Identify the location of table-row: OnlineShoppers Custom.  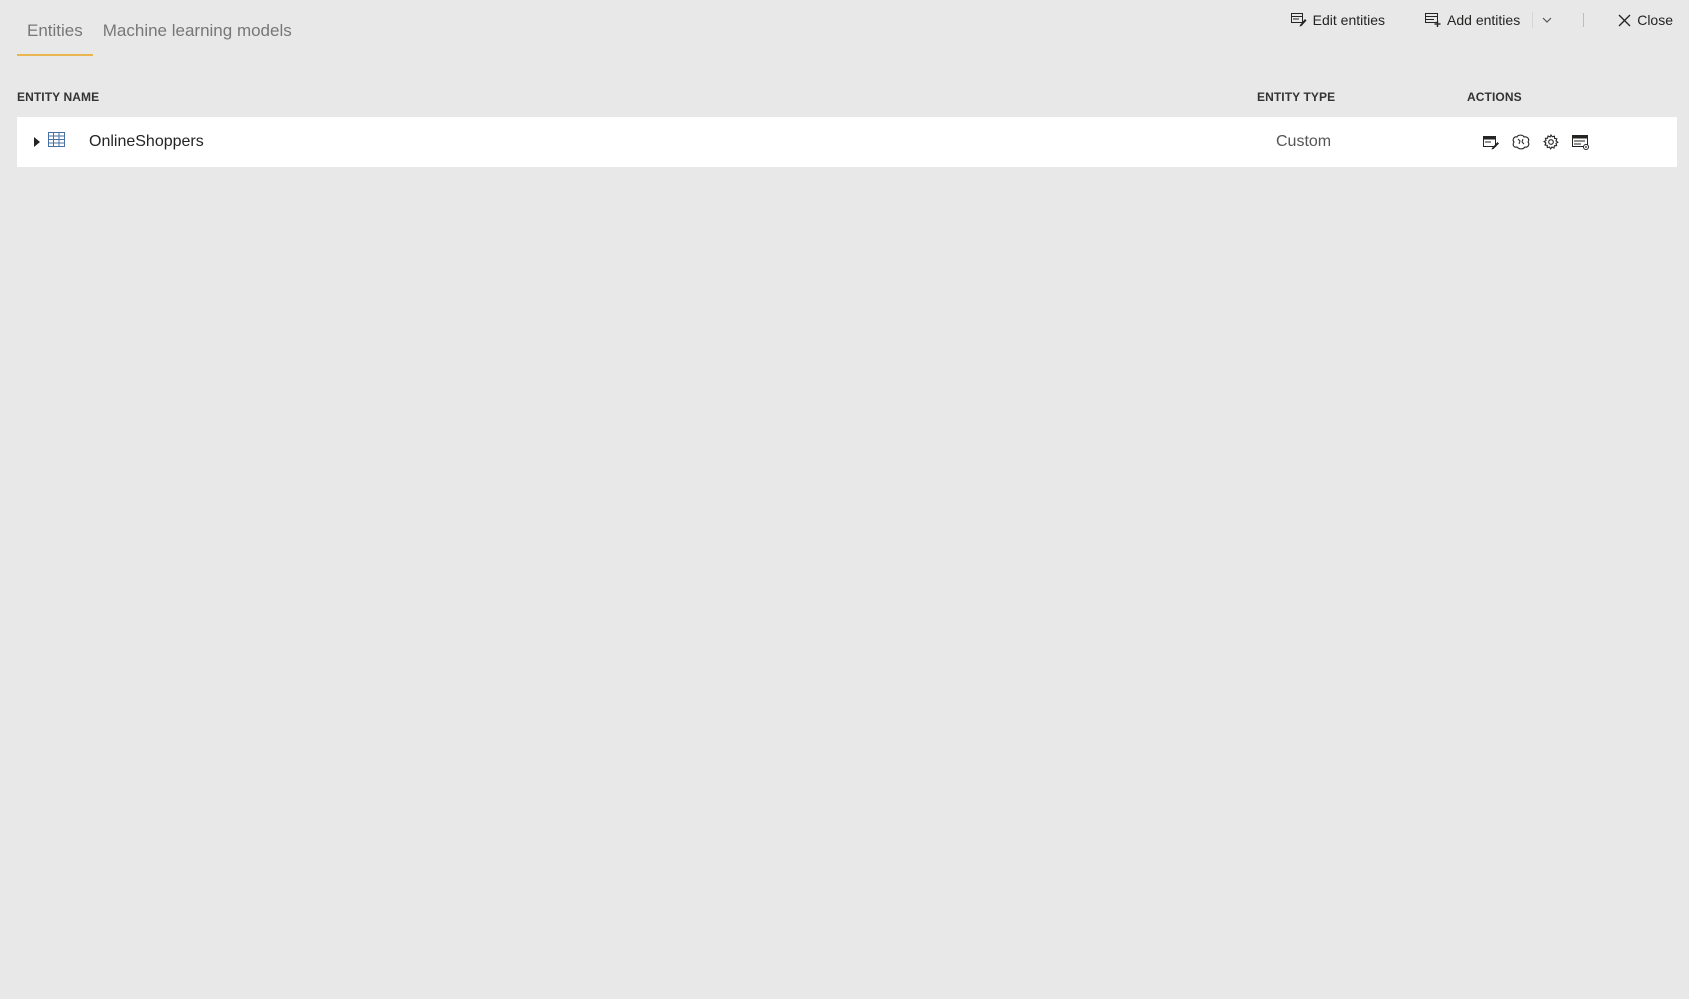
(847, 142).